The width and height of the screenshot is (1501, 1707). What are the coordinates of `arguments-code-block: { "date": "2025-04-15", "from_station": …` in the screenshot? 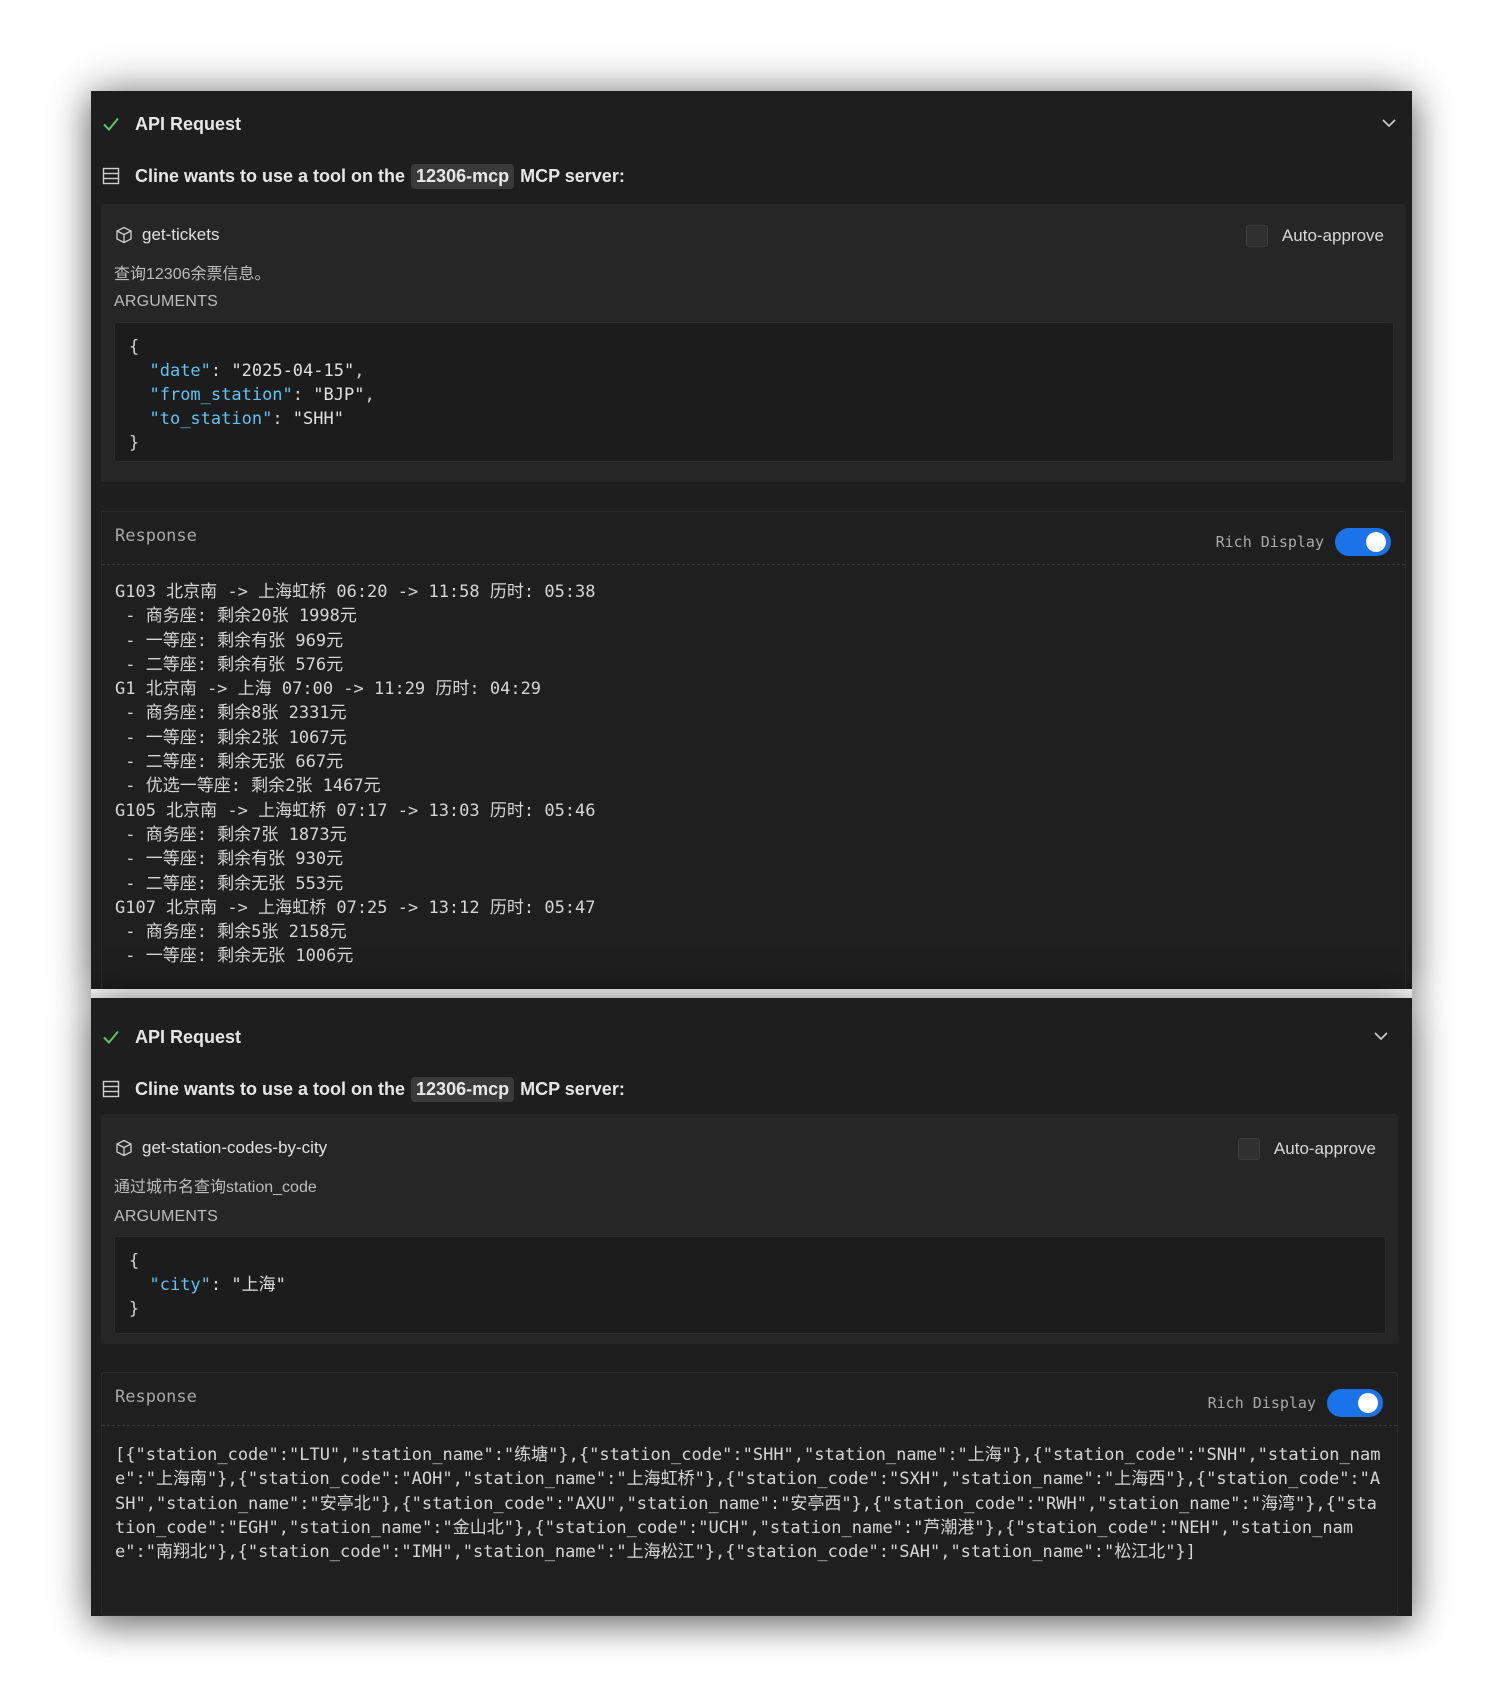 It's located at (754, 392).